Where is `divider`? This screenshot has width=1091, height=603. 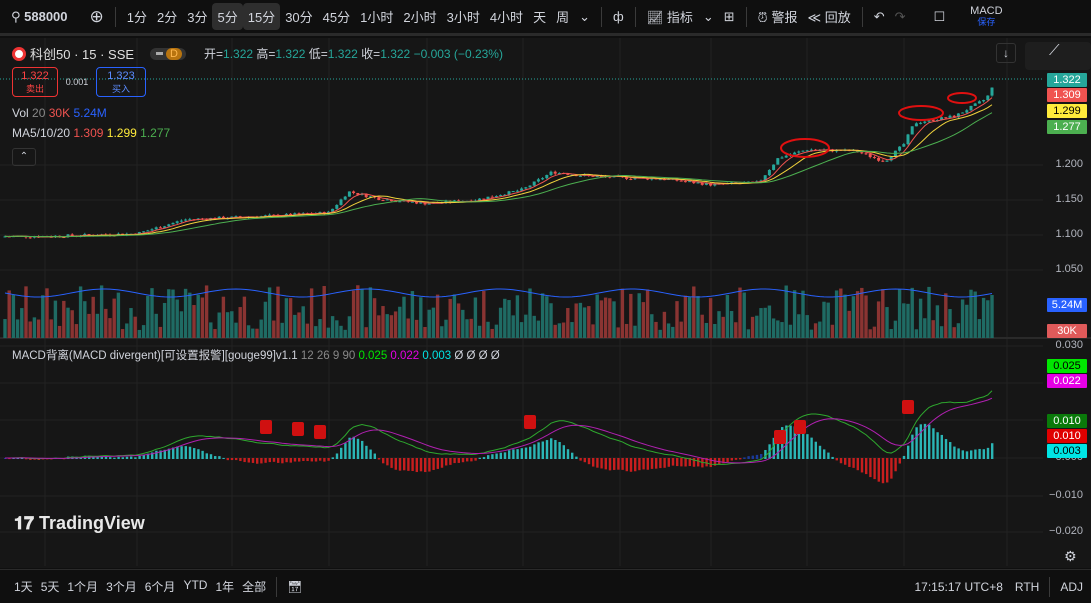
divider is located at coordinates (862, 16).